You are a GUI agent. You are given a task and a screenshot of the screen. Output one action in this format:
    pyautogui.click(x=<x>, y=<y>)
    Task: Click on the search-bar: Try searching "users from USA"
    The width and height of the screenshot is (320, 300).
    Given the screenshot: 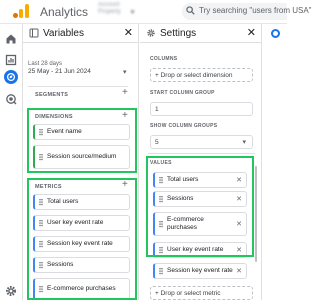 What is the action you would take?
    pyautogui.click(x=247, y=11)
    